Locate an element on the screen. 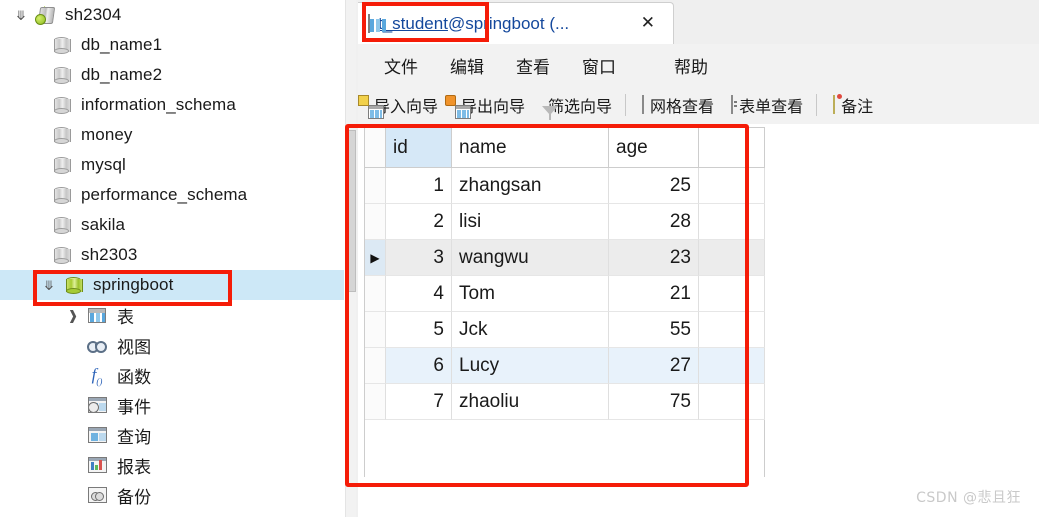  grid-header-row: id name age is located at coordinates (565, 148).